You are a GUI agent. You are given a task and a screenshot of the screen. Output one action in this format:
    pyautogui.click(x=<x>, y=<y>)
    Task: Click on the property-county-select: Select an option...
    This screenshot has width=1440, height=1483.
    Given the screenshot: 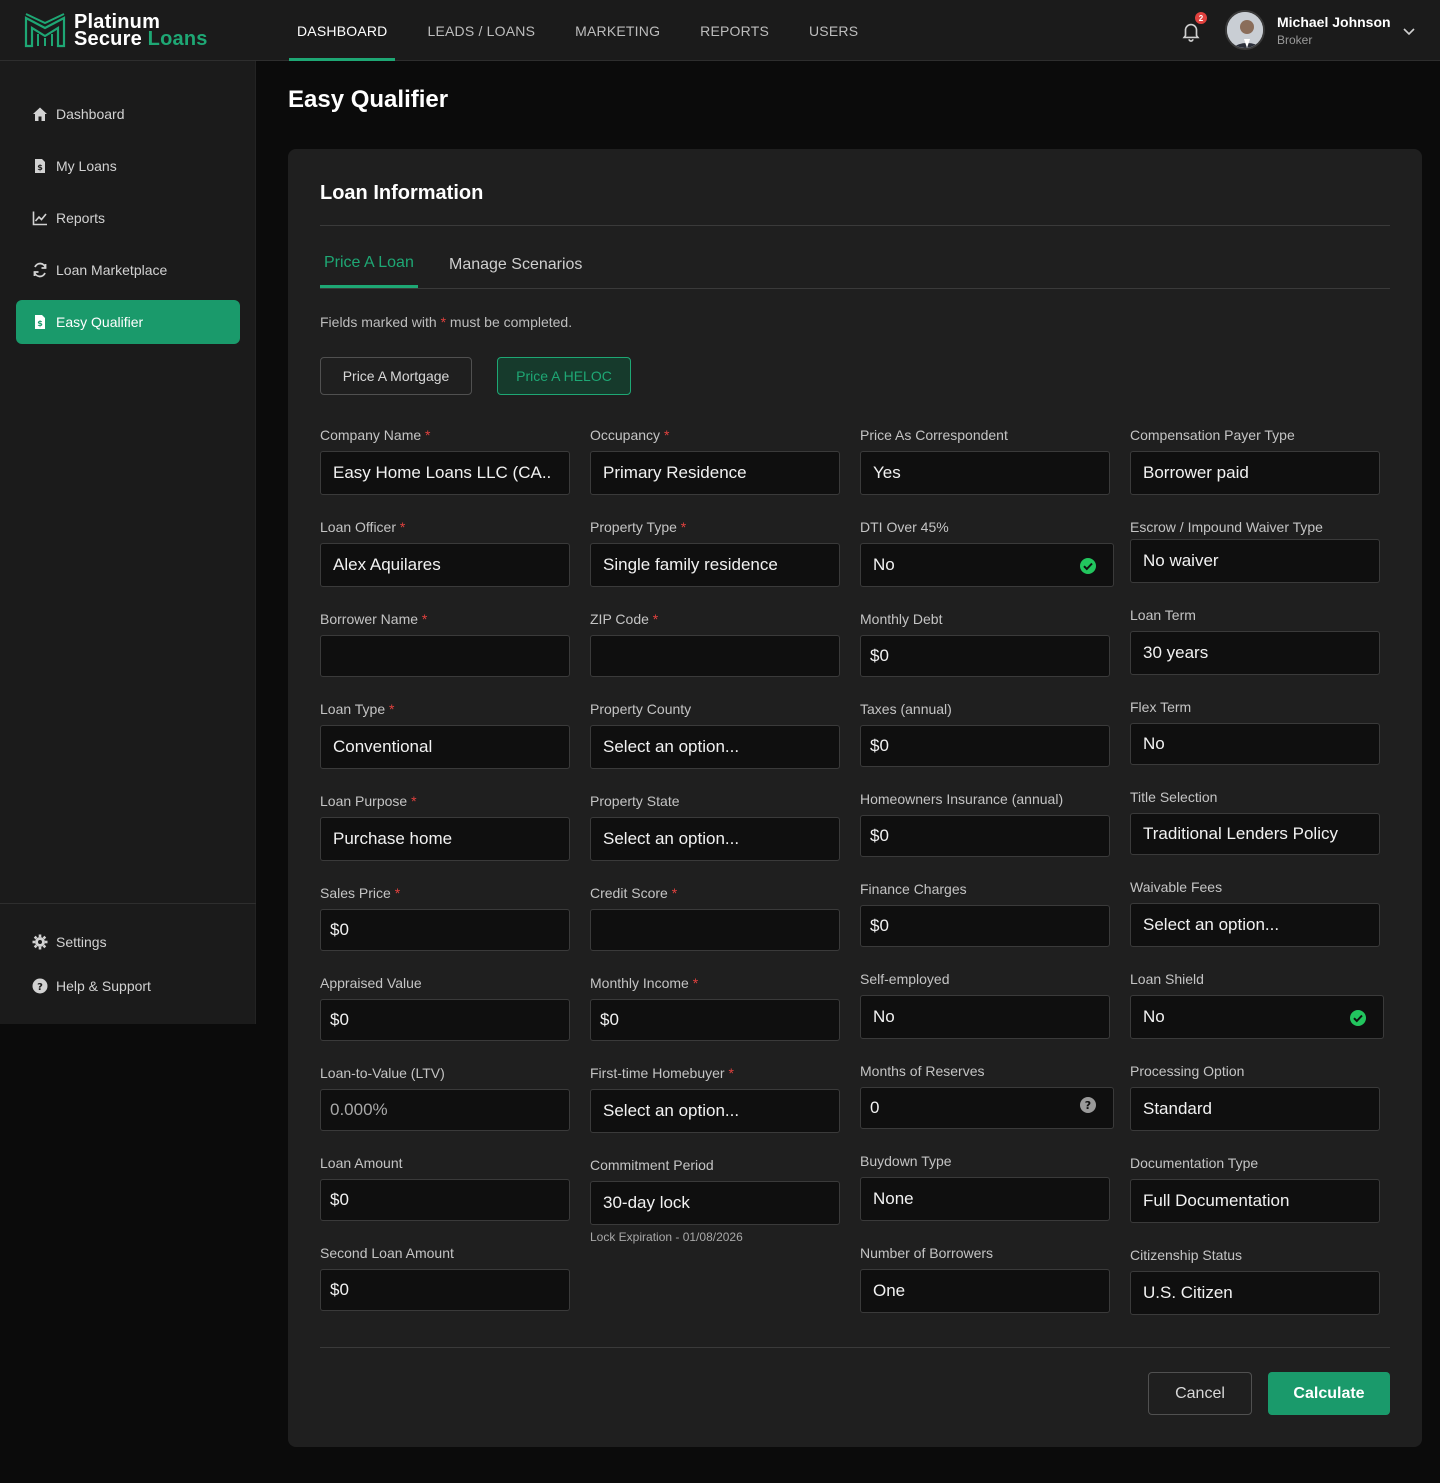 What is the action you would take?
    pyautogui.click(x=715, y=747)
    